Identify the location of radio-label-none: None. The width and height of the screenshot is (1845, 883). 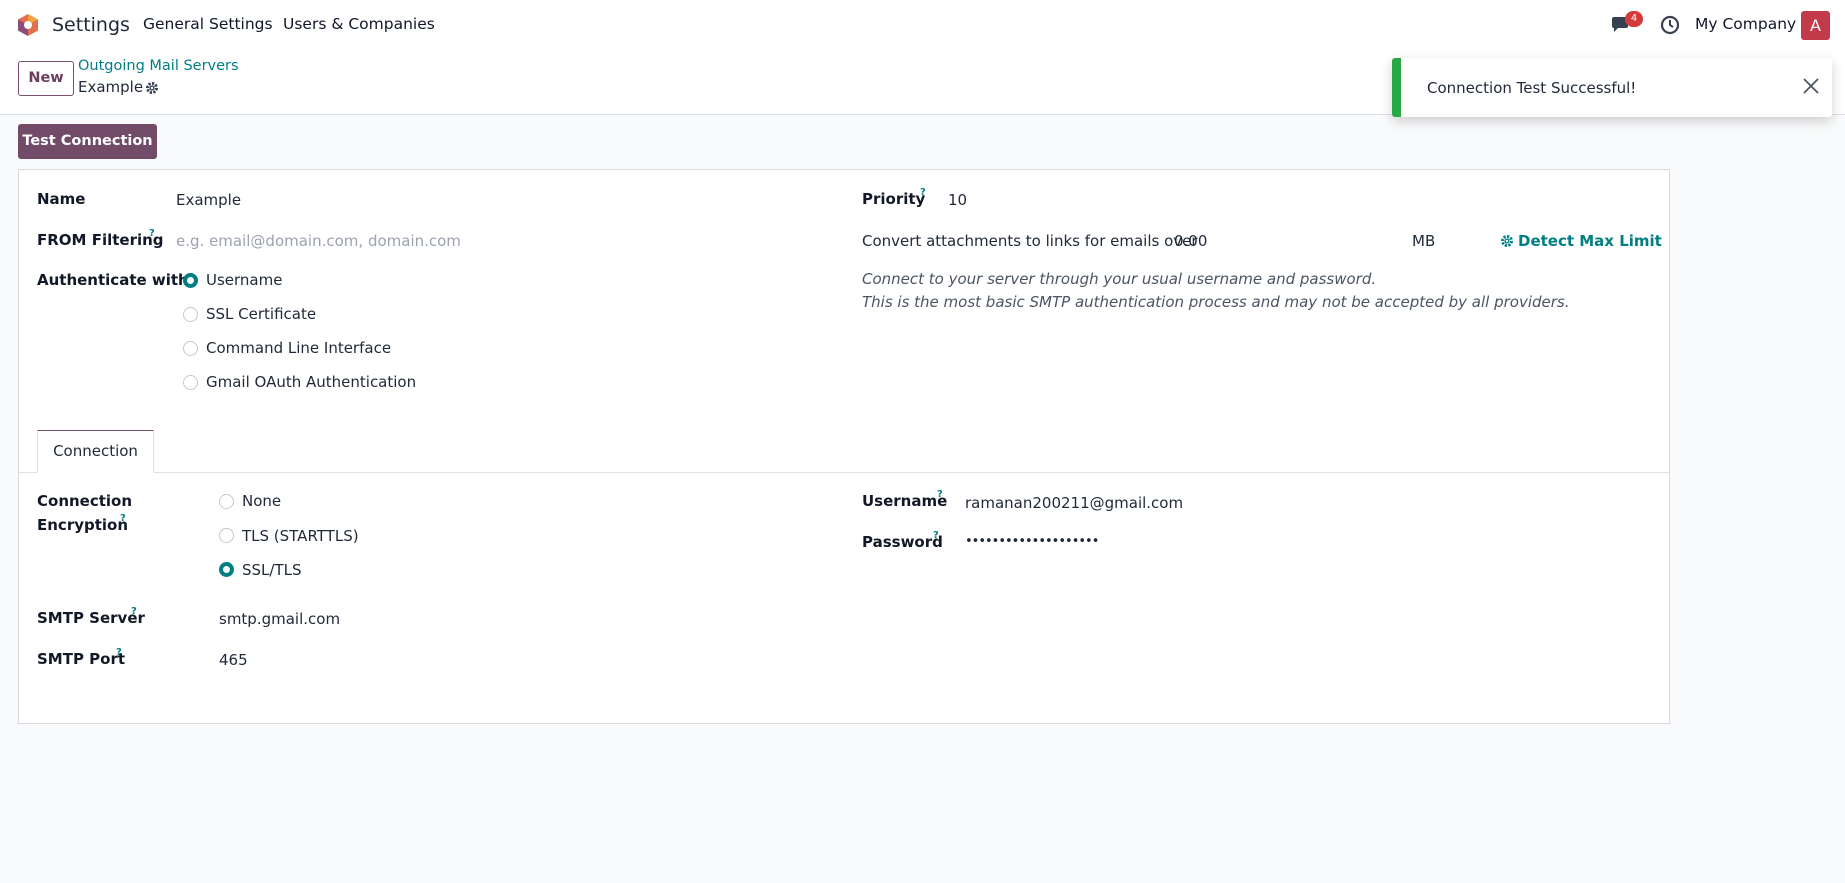
(261, 501).